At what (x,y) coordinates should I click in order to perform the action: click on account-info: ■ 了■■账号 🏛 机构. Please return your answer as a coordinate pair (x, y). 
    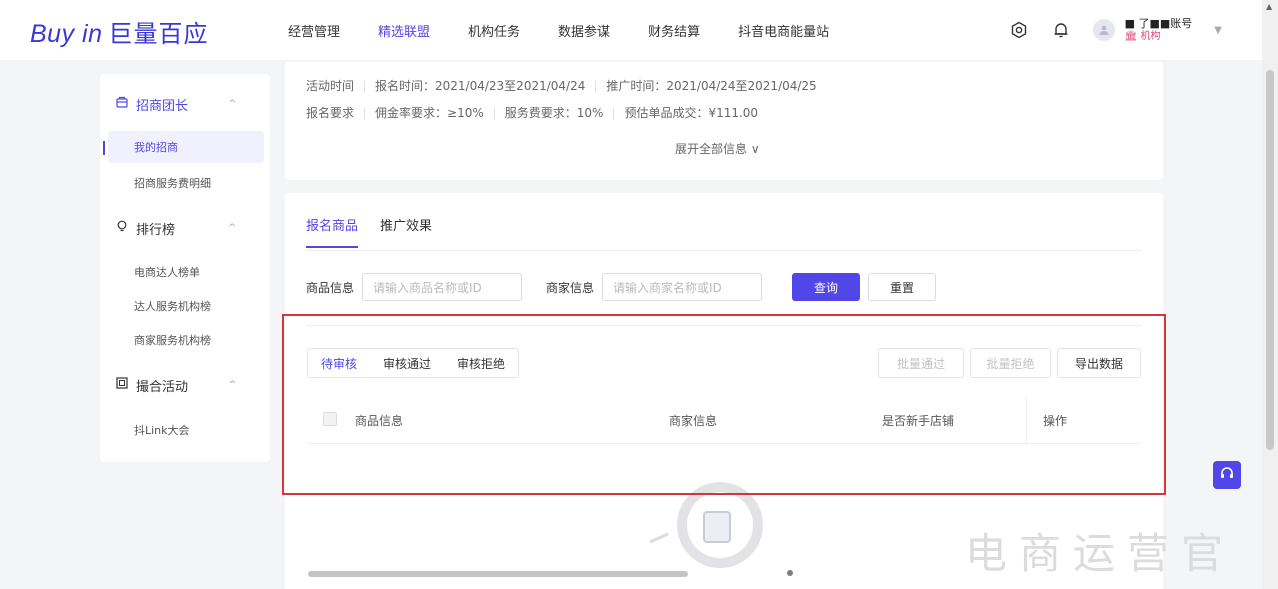
    Looking at the image, I should click on (1159, 30).